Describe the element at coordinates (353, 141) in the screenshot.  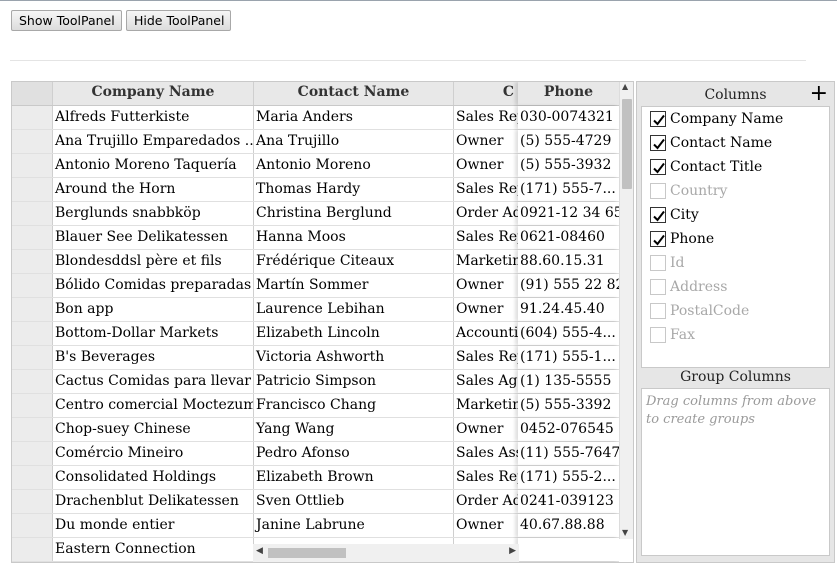
I see `cell-contact-name: Ana Trujillo` at that location.